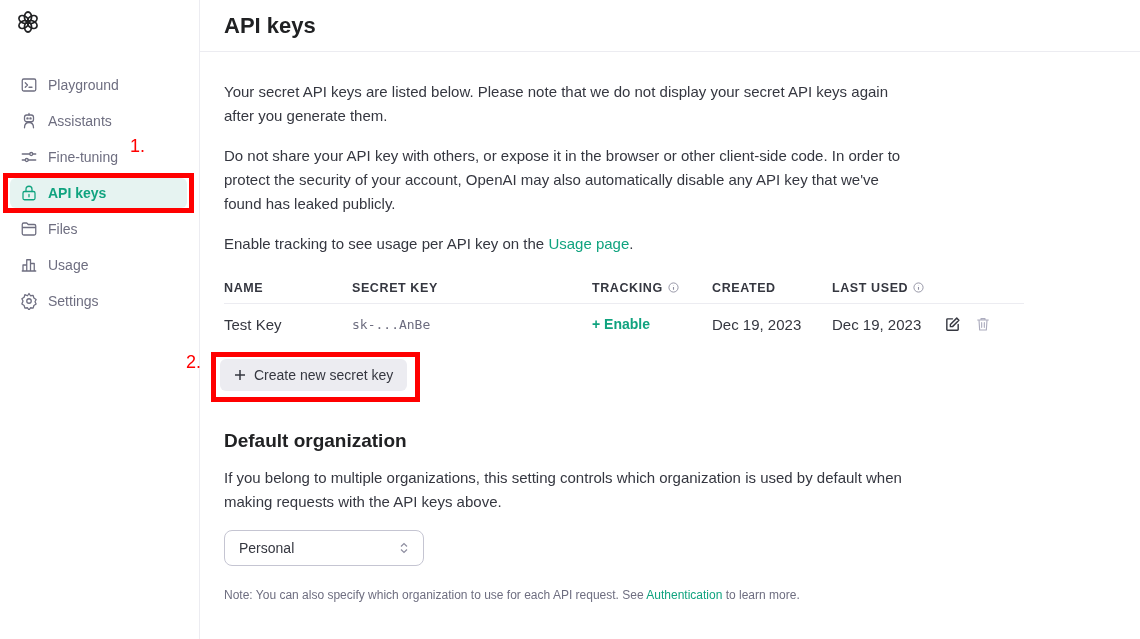 The image size is (1140, 639). Describe the element at coordinates (99, 301) in the screenshot. I see `sidebar-item: Settings` at that location.